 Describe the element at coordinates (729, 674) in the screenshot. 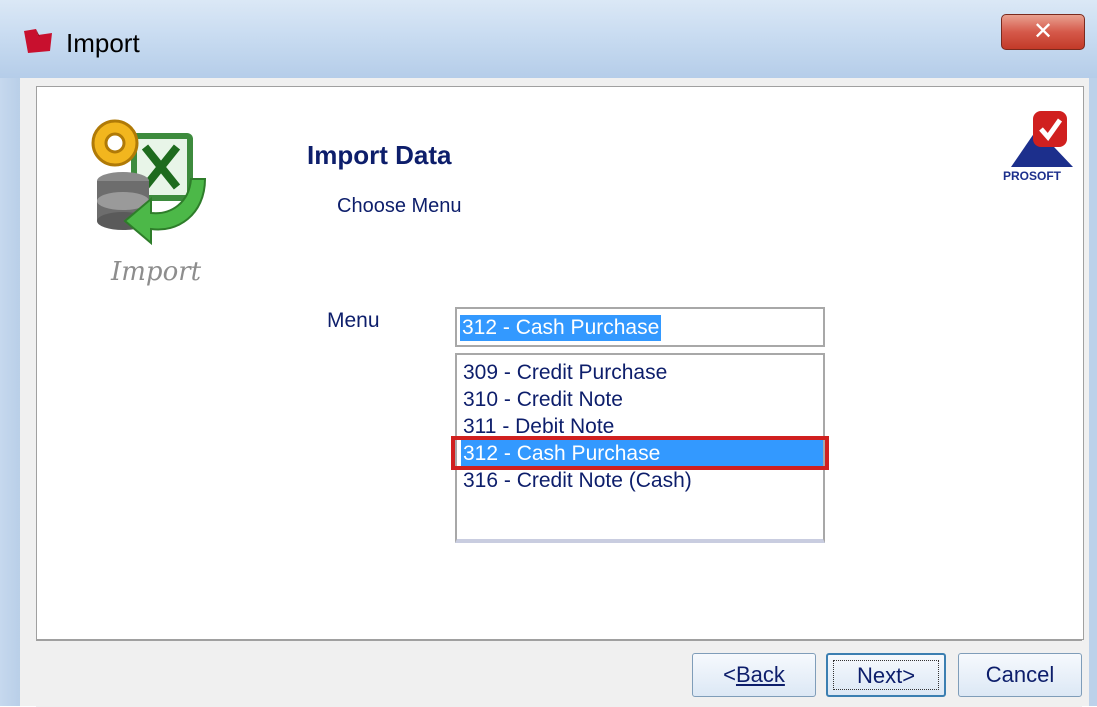

I see `back-button-prefix: <` at that location.